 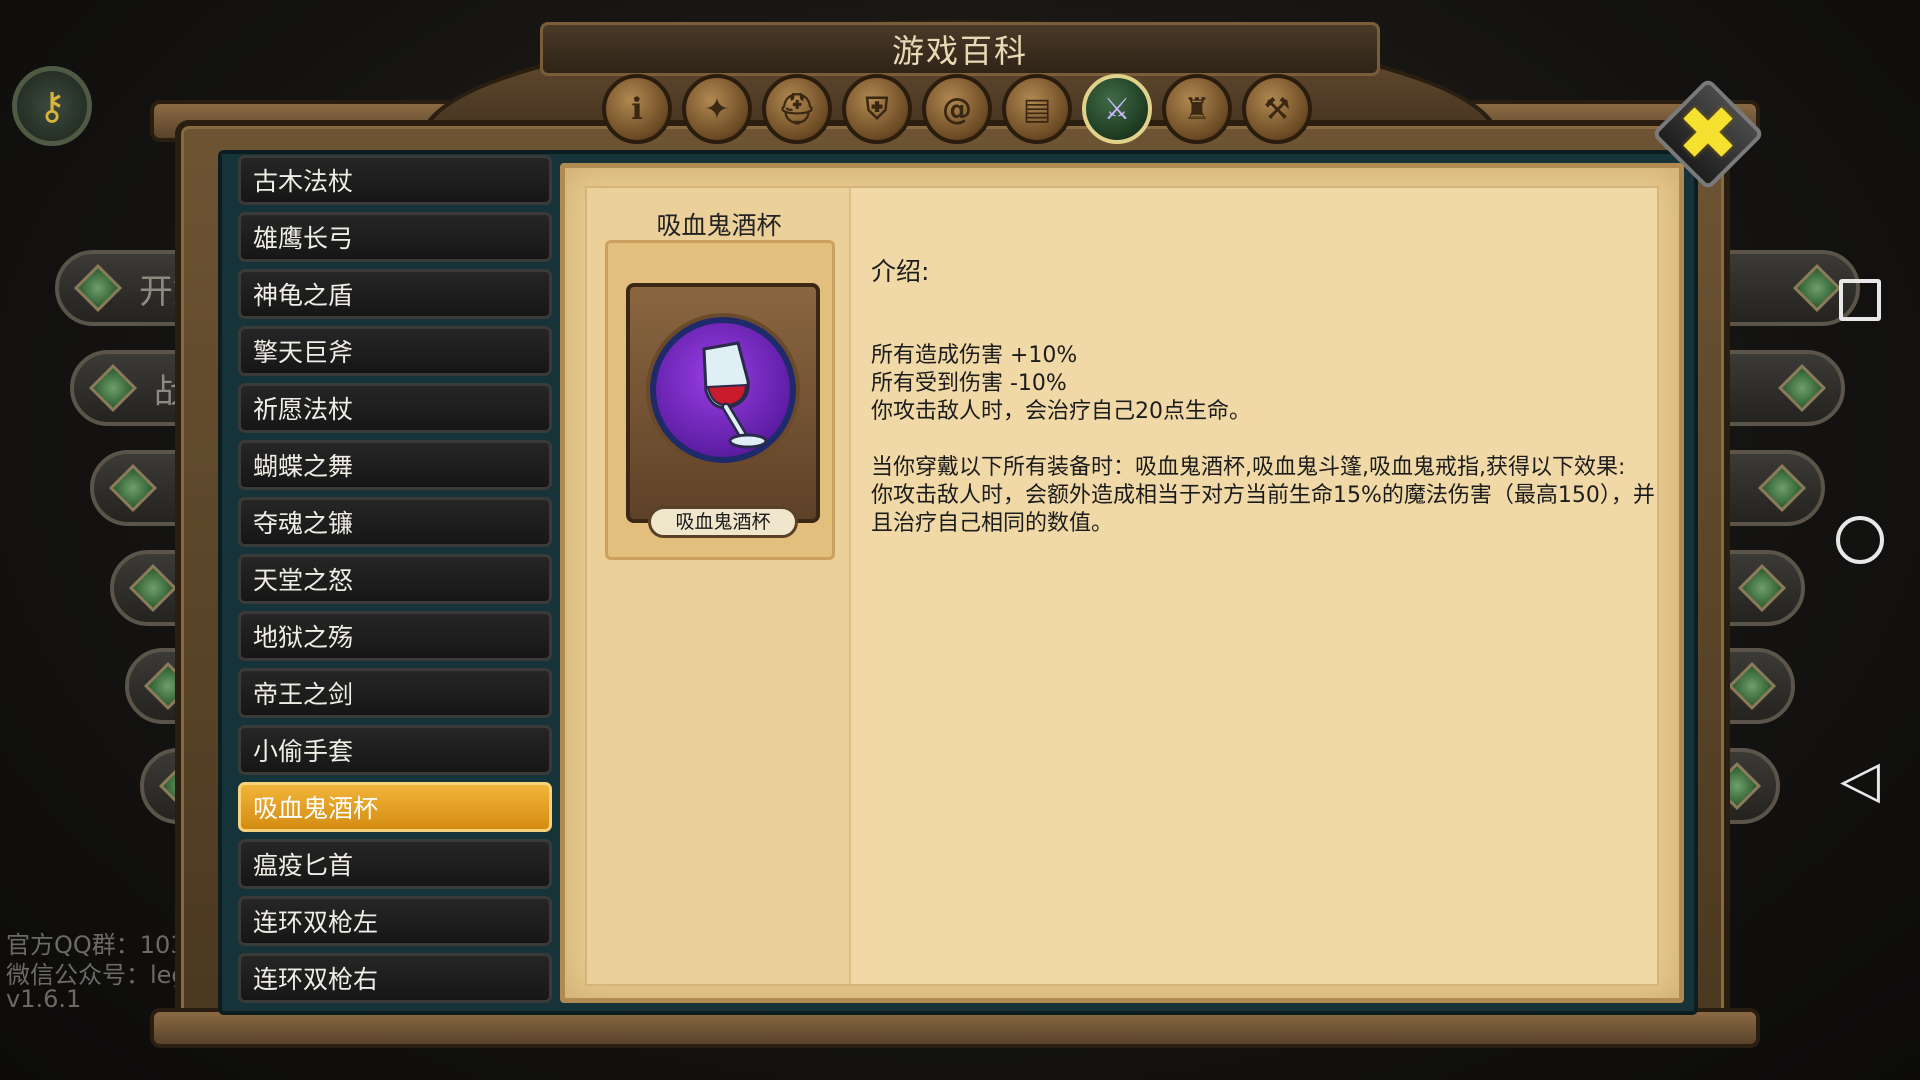 What do you see at coordinates (395, 180) in the screenshot?
I see `list-item: 古木法杖` at bounding box center [395, 180].